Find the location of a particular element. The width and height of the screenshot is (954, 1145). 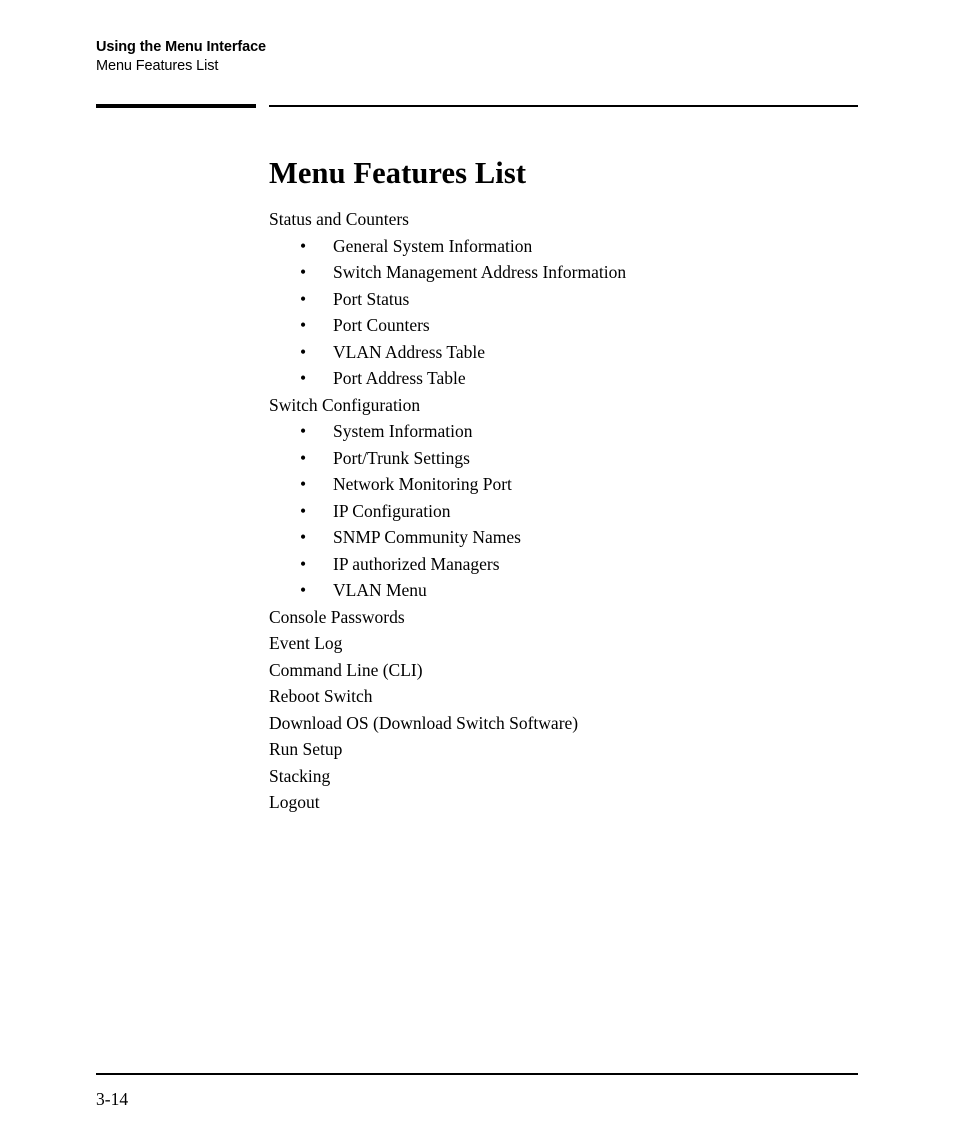

menu-entry: Switch Configuration is located at coordinates (345, 404).